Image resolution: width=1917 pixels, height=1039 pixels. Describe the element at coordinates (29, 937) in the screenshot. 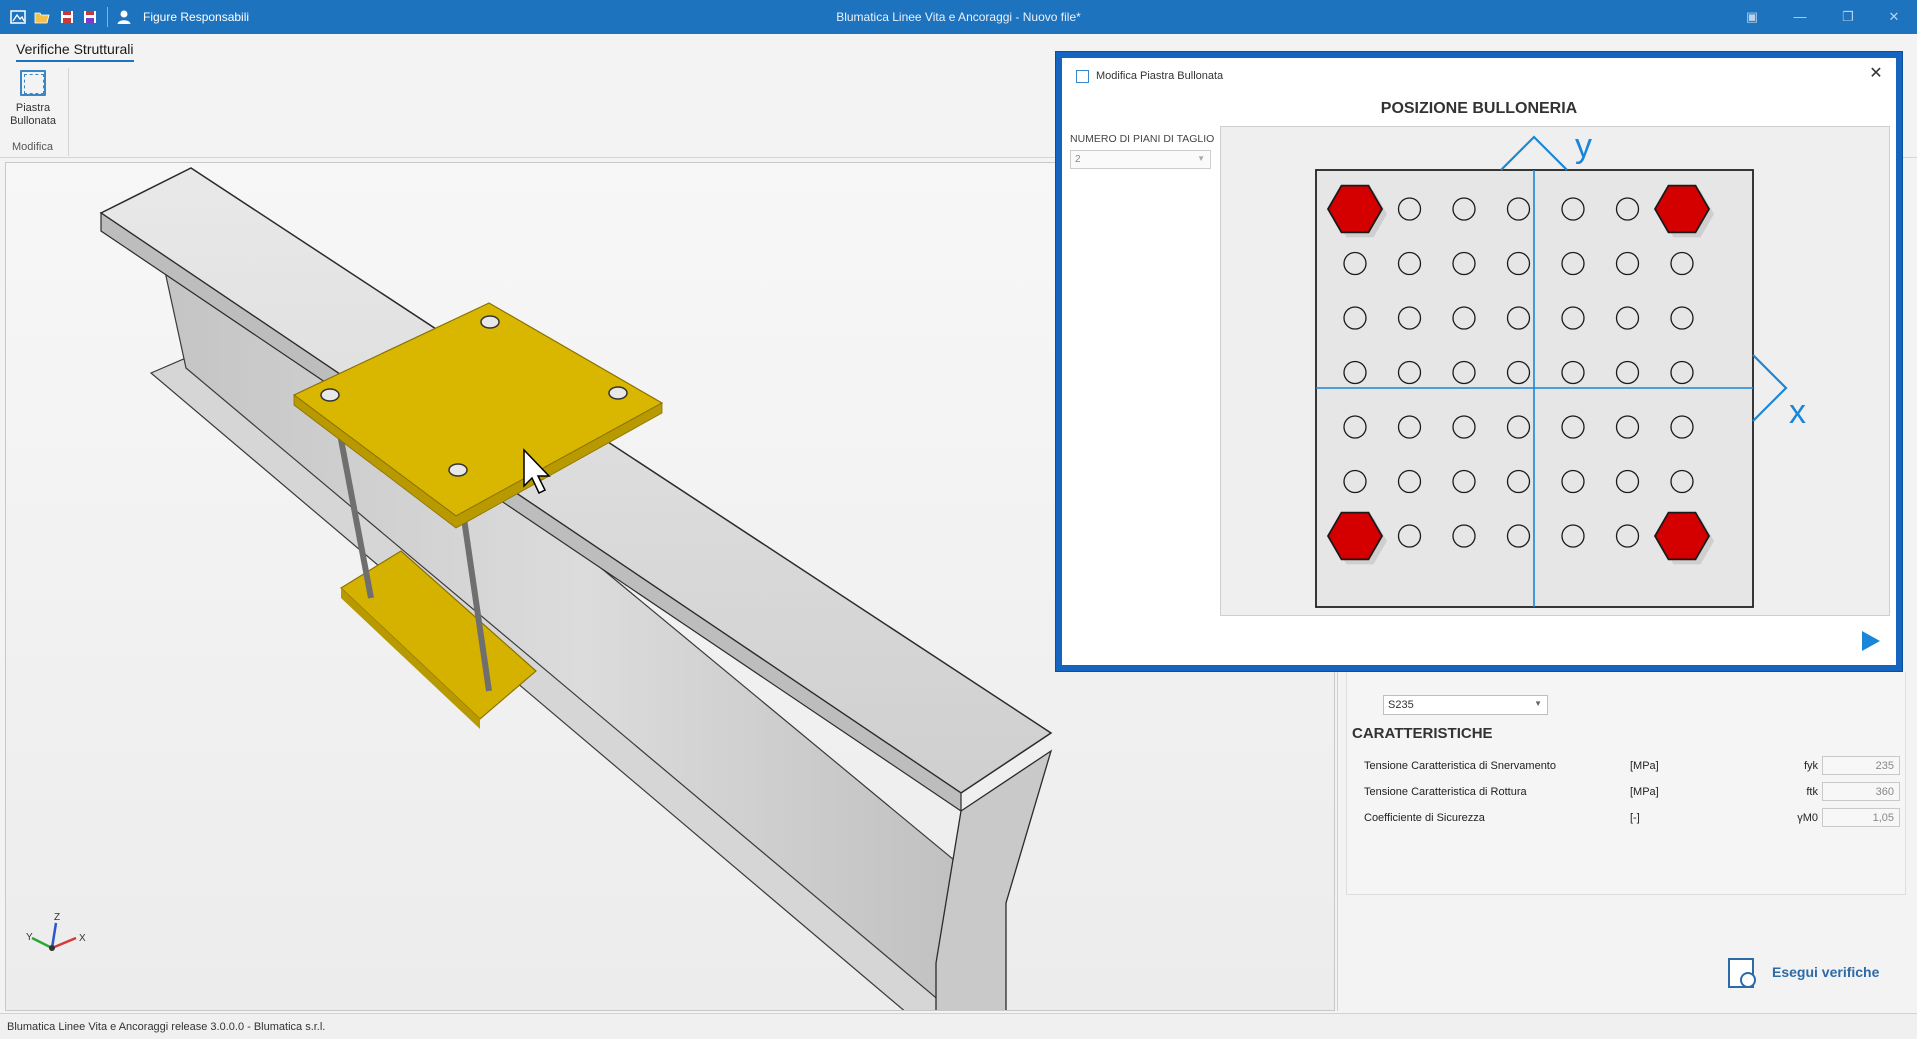

I see `axis-label-y: Y` at that location.